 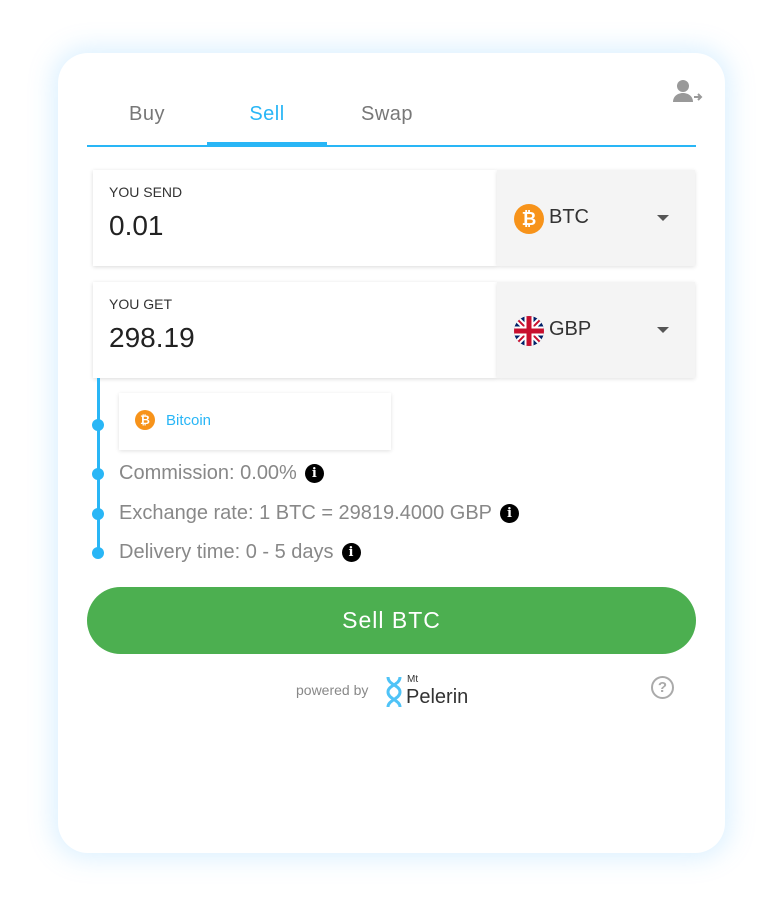 I want to click on network-label: Bitcoin, so click(x=189, y=420).